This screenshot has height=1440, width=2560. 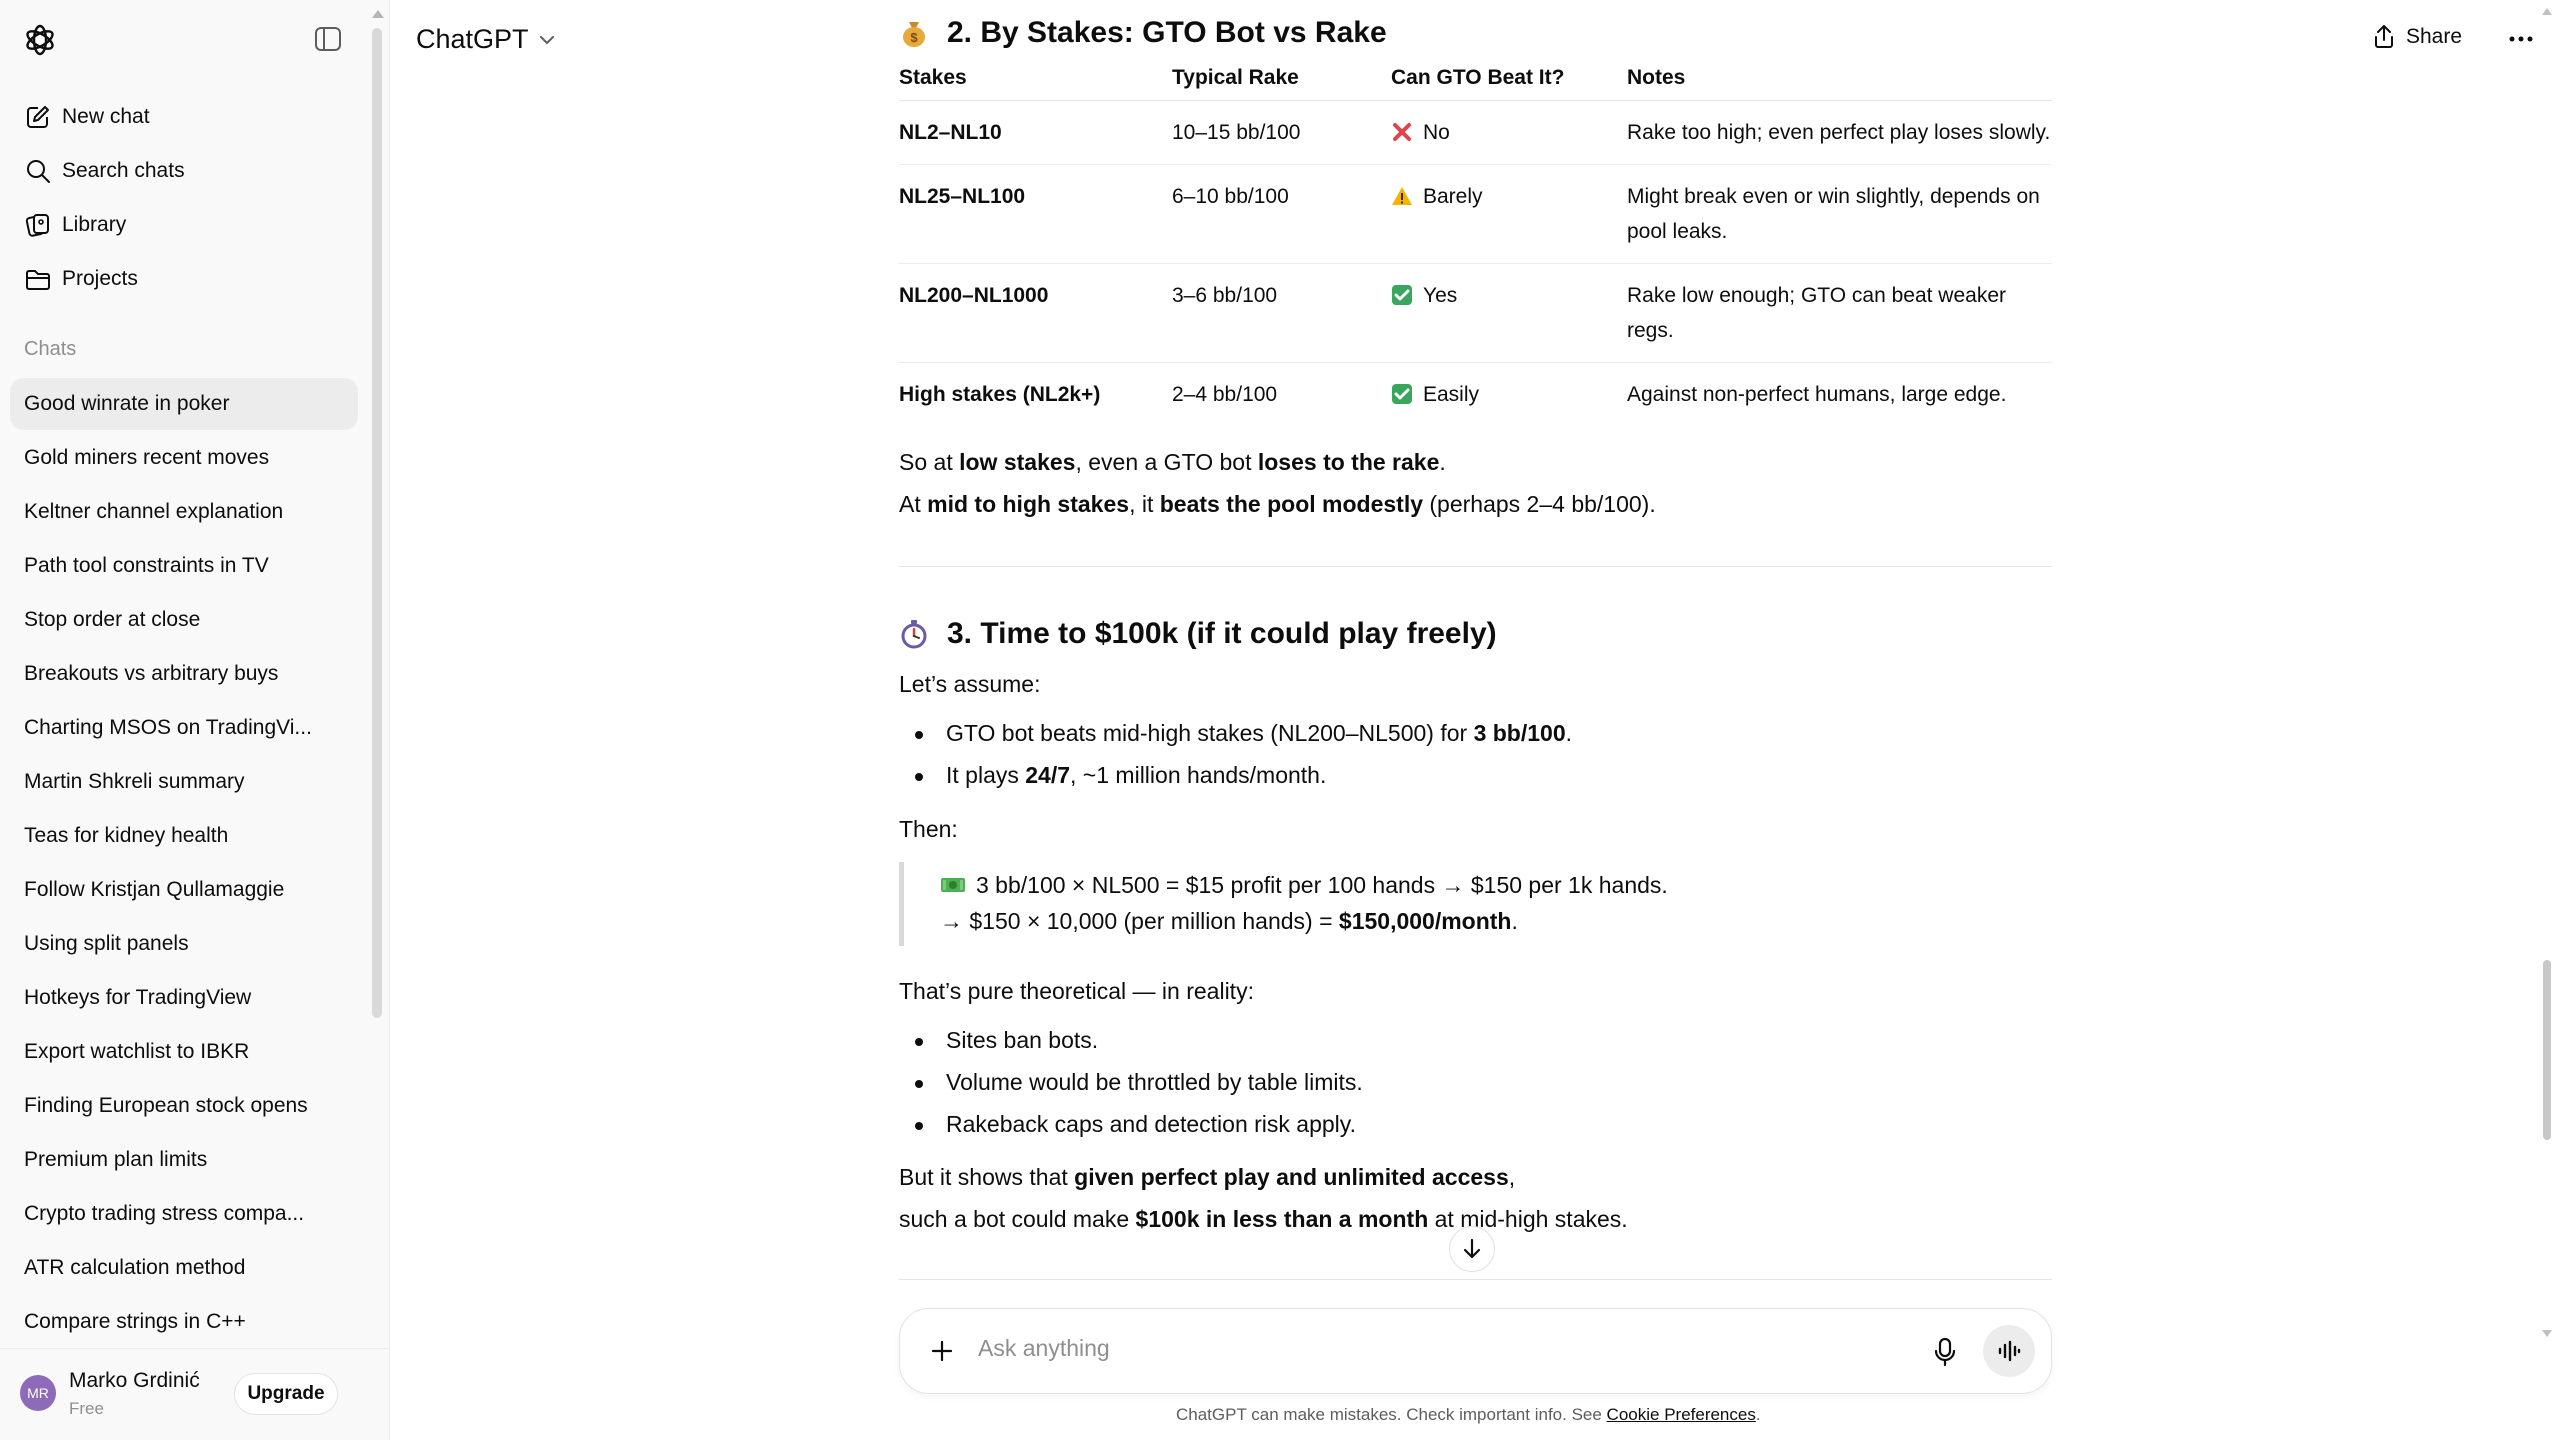 What do you see at coordinates (184, 1160) in the screenshot?
I see `chat-item: Premium plan limits` at bounding box center [184, 1160].